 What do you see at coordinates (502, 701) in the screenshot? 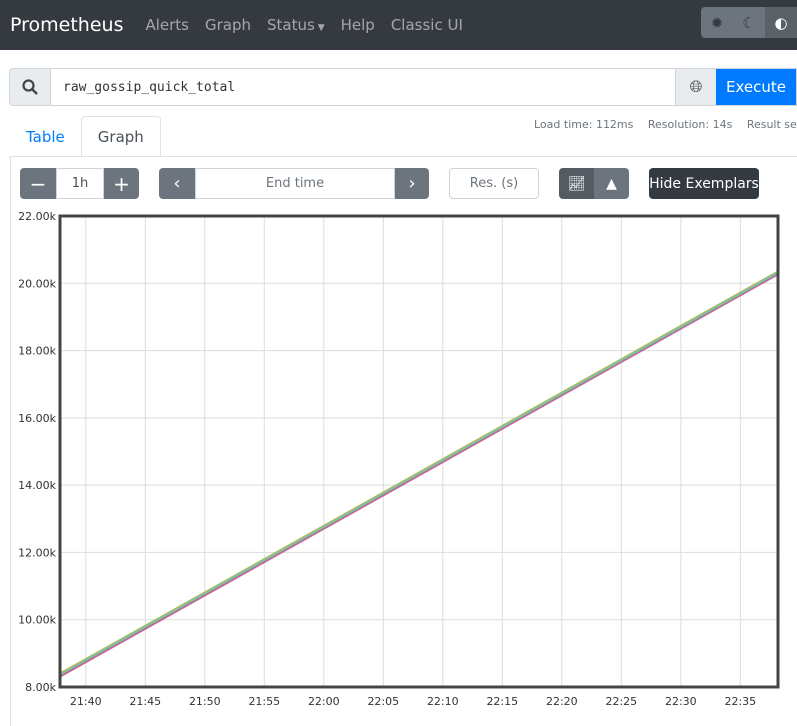
I see `x-tick-label: 22:15` at bounding box center [502, 701].